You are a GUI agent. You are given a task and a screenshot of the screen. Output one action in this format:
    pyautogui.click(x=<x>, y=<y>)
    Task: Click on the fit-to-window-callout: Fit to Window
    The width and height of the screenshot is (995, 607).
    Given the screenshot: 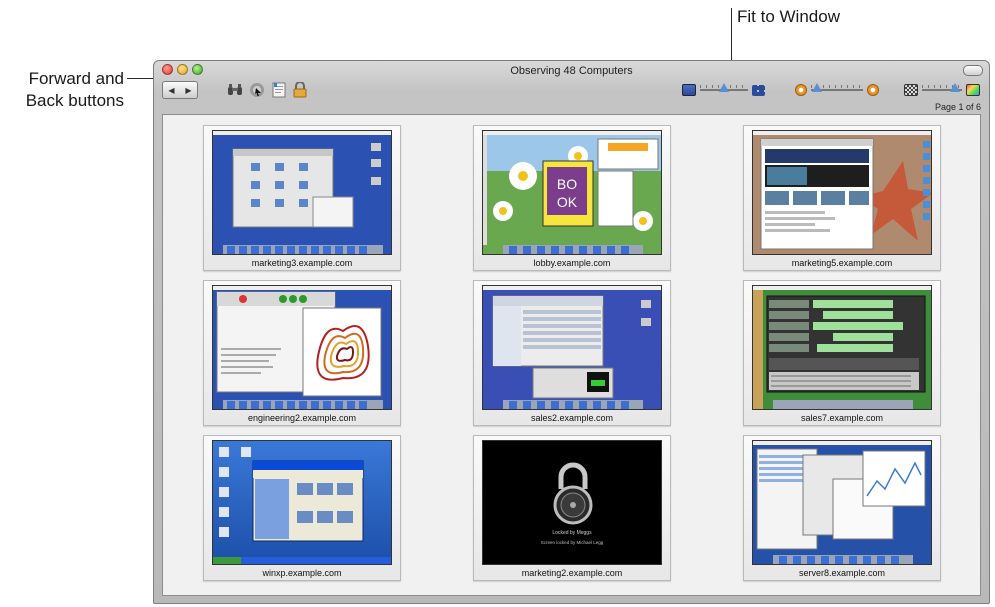 What is the action you would take?
    pyautogui.click(x=788, y=16)
    